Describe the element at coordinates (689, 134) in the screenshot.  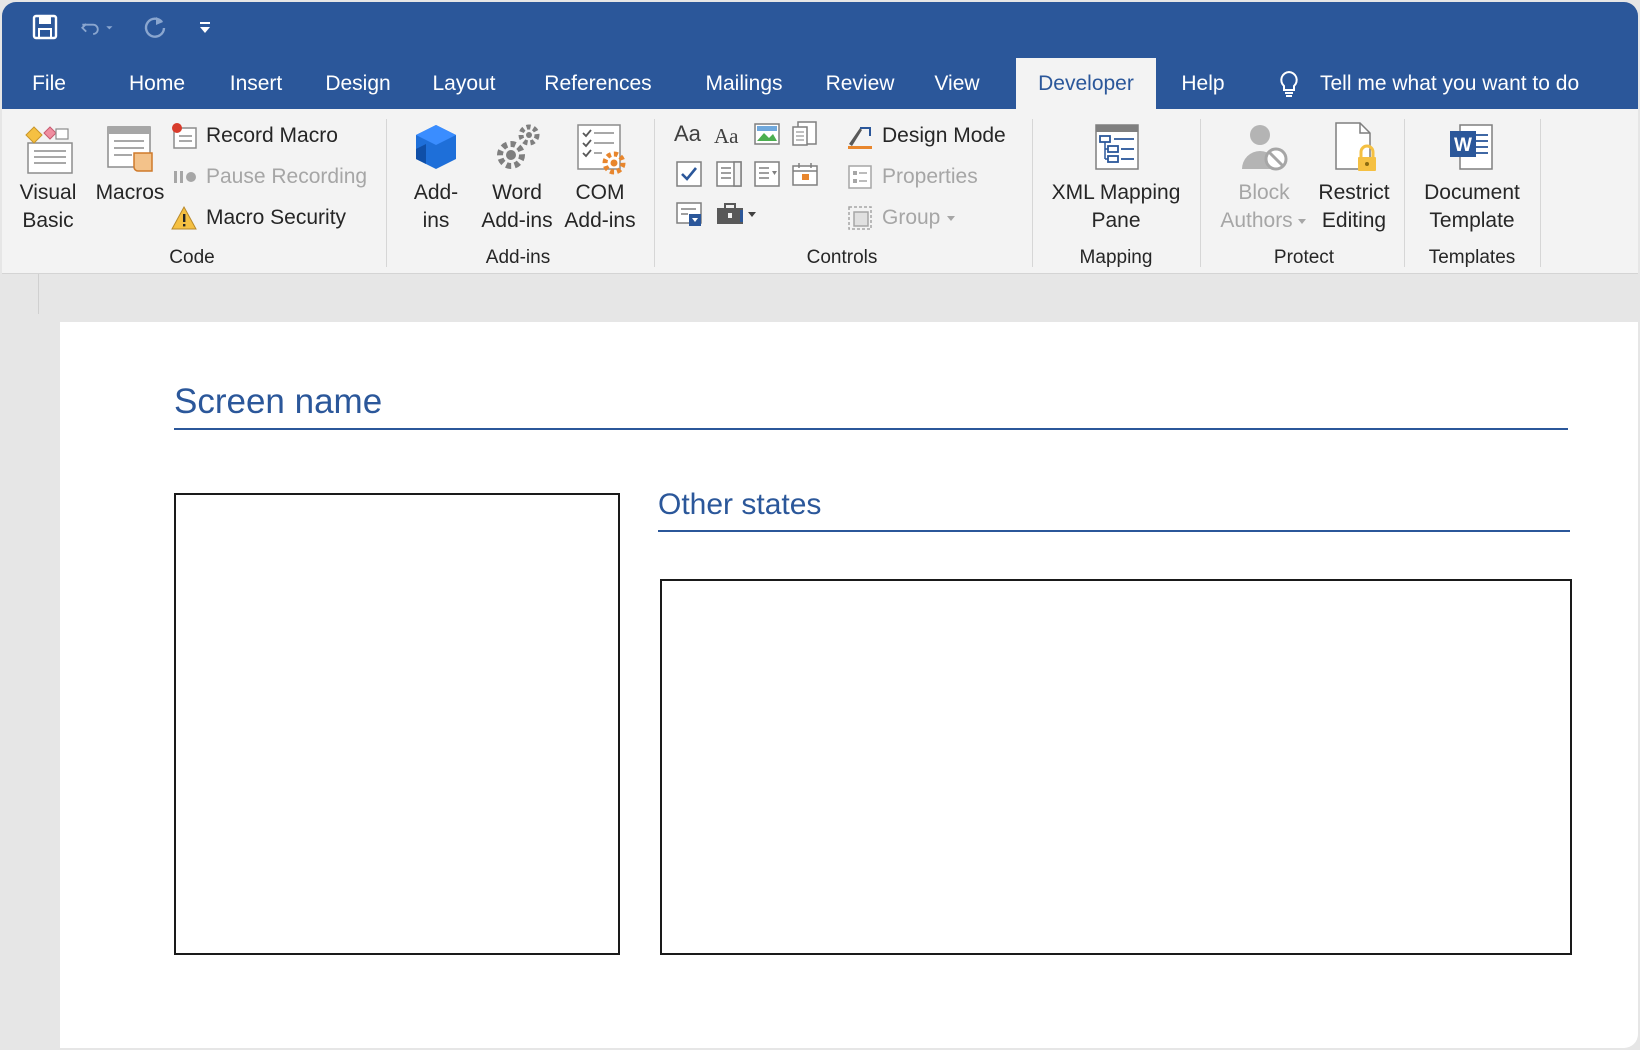
I see `rich-text-content-control: Aa` at that location.